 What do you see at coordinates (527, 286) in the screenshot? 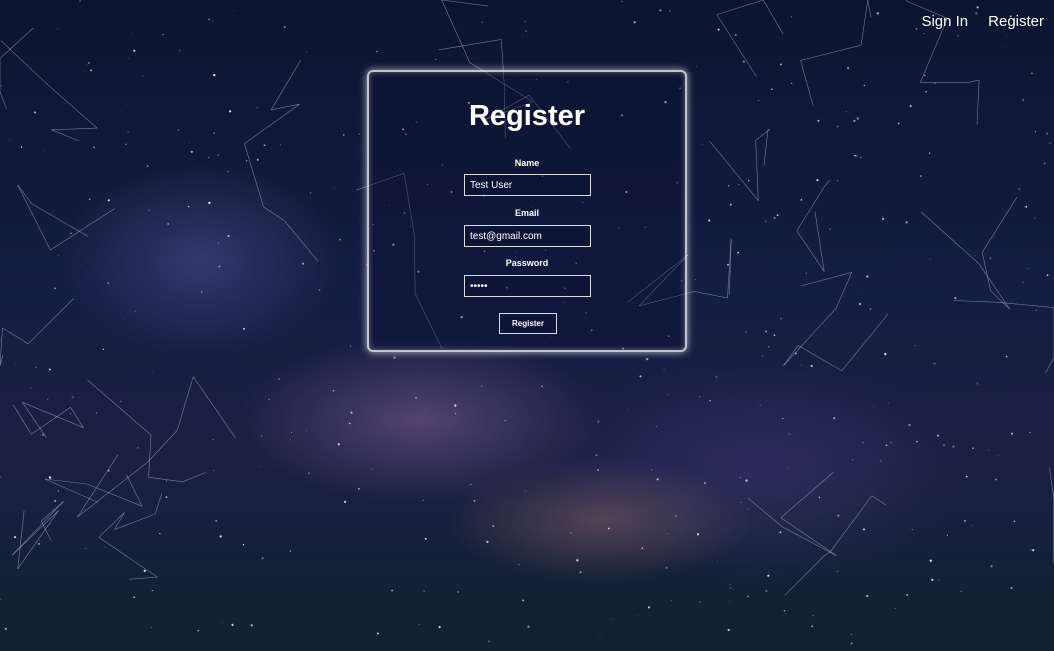
I see `password-input` at bounding box center [527, 286].